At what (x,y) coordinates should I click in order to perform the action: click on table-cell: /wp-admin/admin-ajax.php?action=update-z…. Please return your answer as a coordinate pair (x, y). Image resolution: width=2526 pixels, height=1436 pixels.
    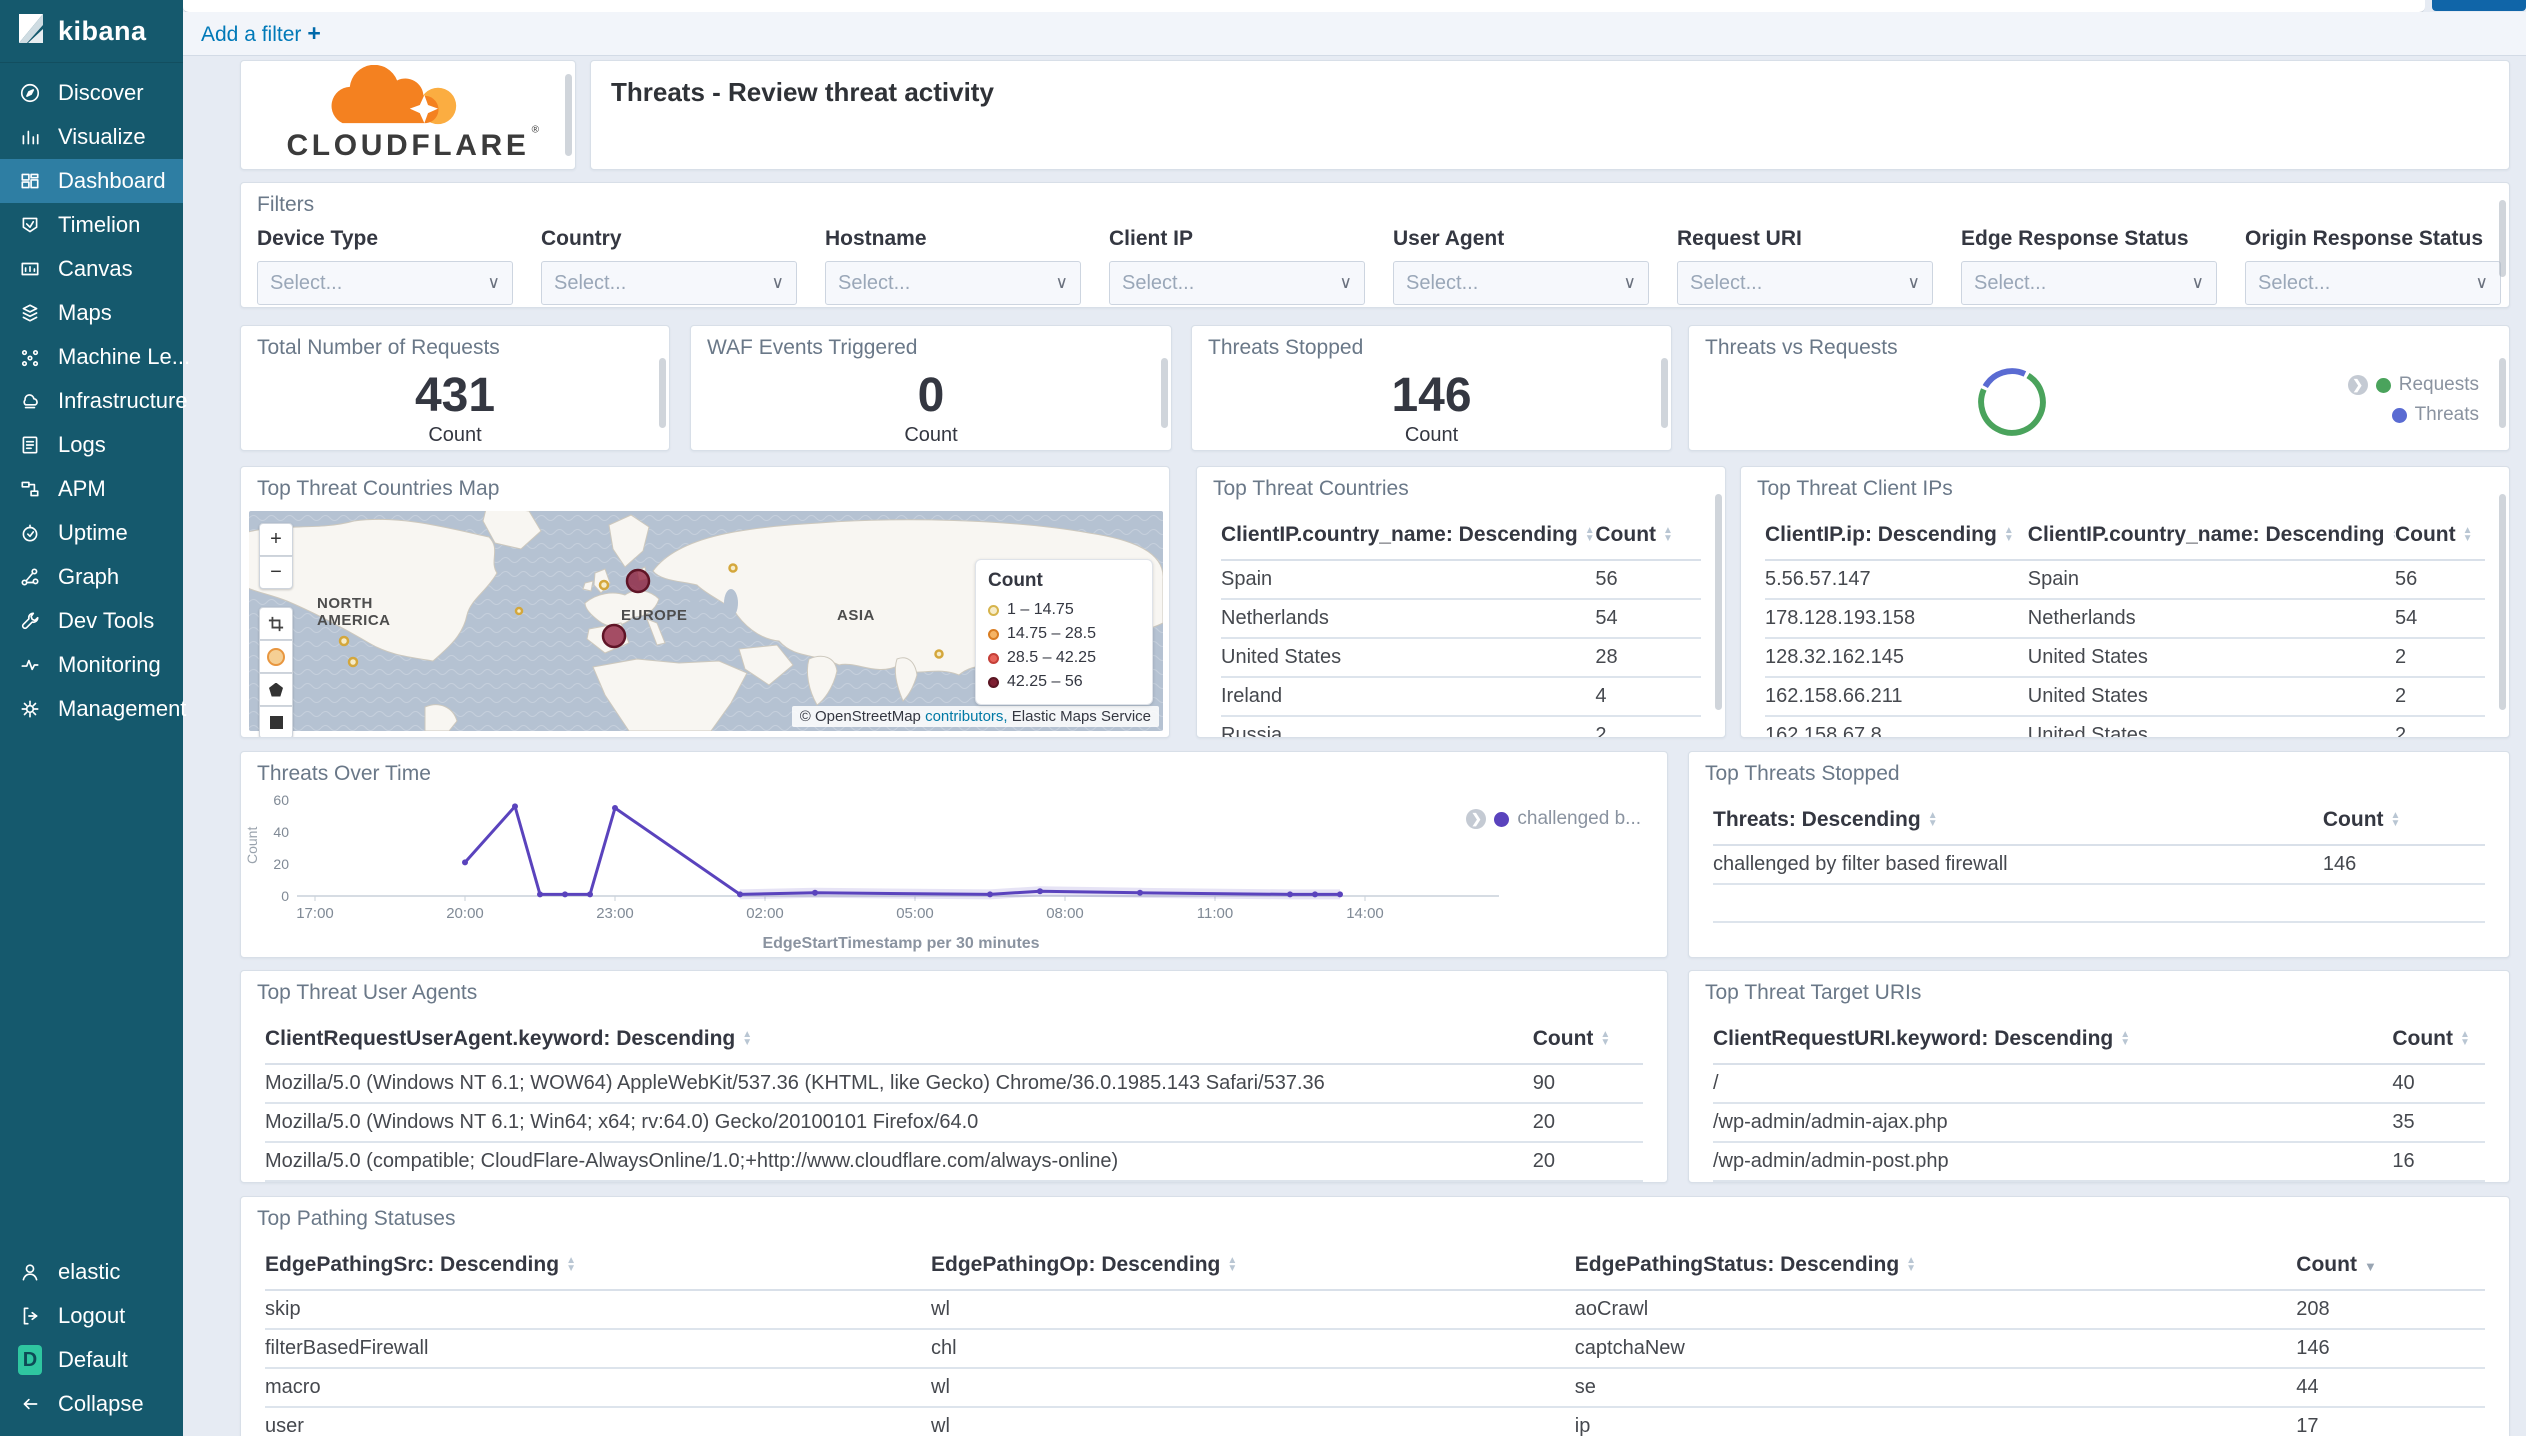
    Looking at the image, I should click on (2053, 1181).